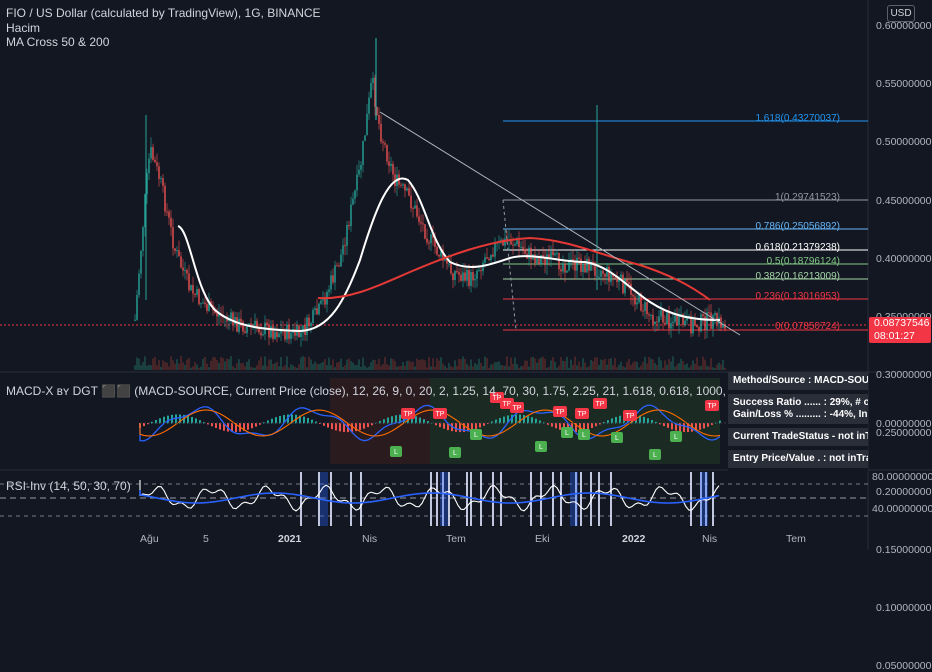 This screenshot has width=932, height=672. I want to click on rsi-axis-80: 80.00000000, so click(902, 477).